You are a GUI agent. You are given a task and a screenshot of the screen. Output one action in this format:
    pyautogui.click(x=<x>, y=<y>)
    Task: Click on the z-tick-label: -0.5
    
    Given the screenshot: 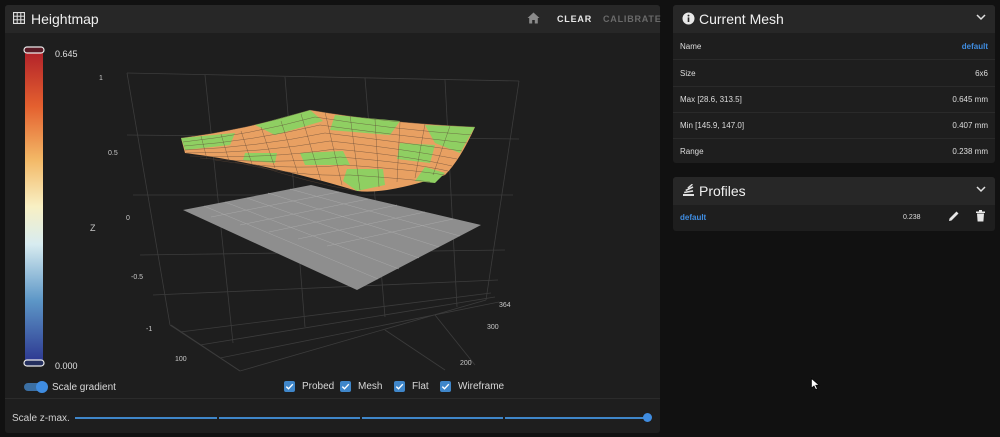 What is the action you would take?
    pyautogui.click(x=137, y=277)
    